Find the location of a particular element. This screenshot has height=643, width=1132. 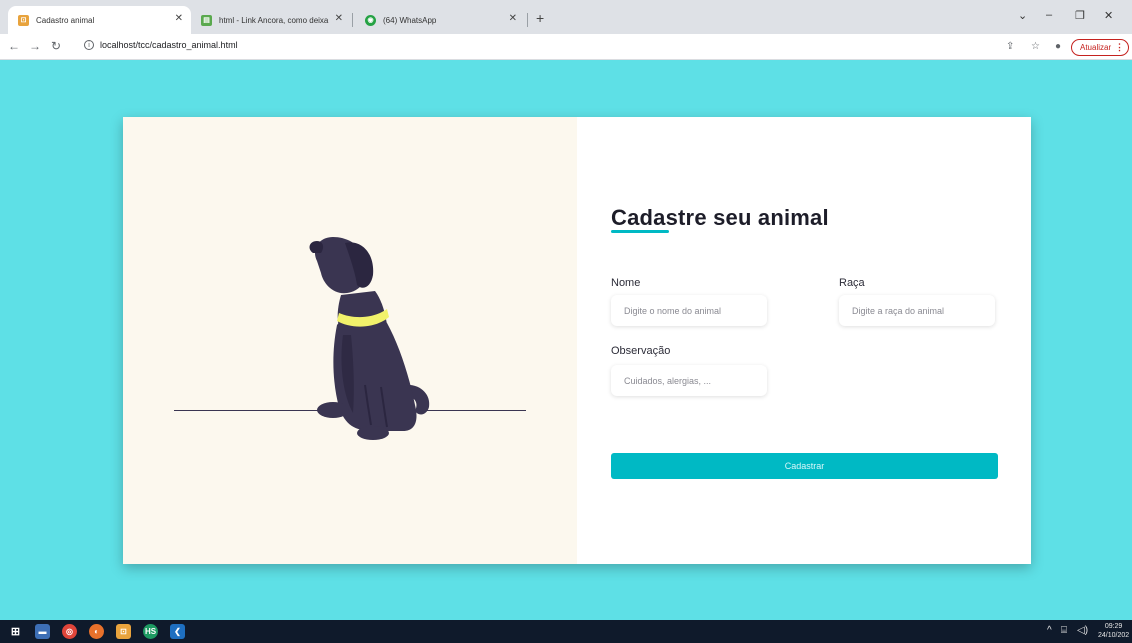

chrome-icon: ◎ is located at coordinates (69, 631).